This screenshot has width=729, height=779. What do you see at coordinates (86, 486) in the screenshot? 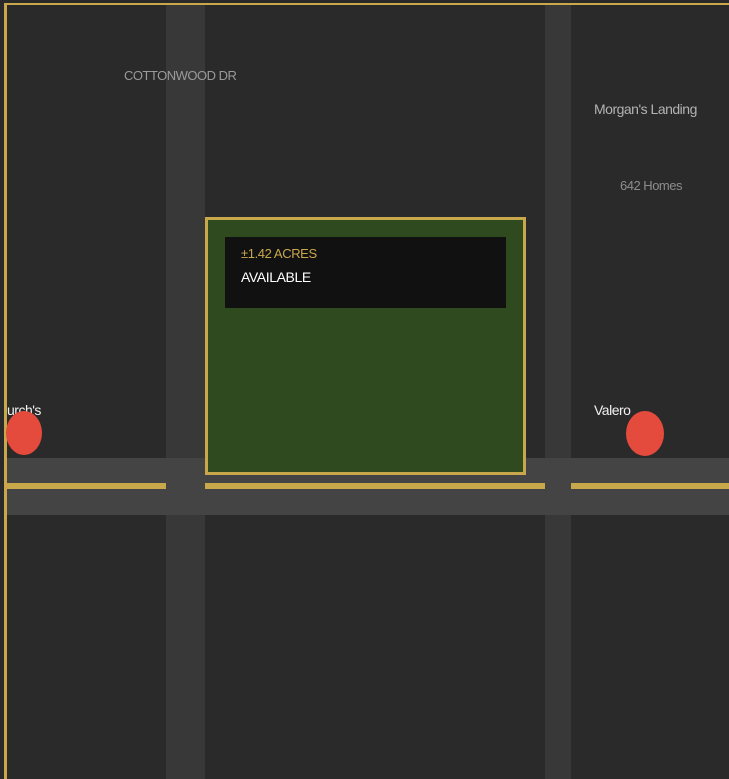
I see `road-centerline-west` at bounding box center [86, 486].